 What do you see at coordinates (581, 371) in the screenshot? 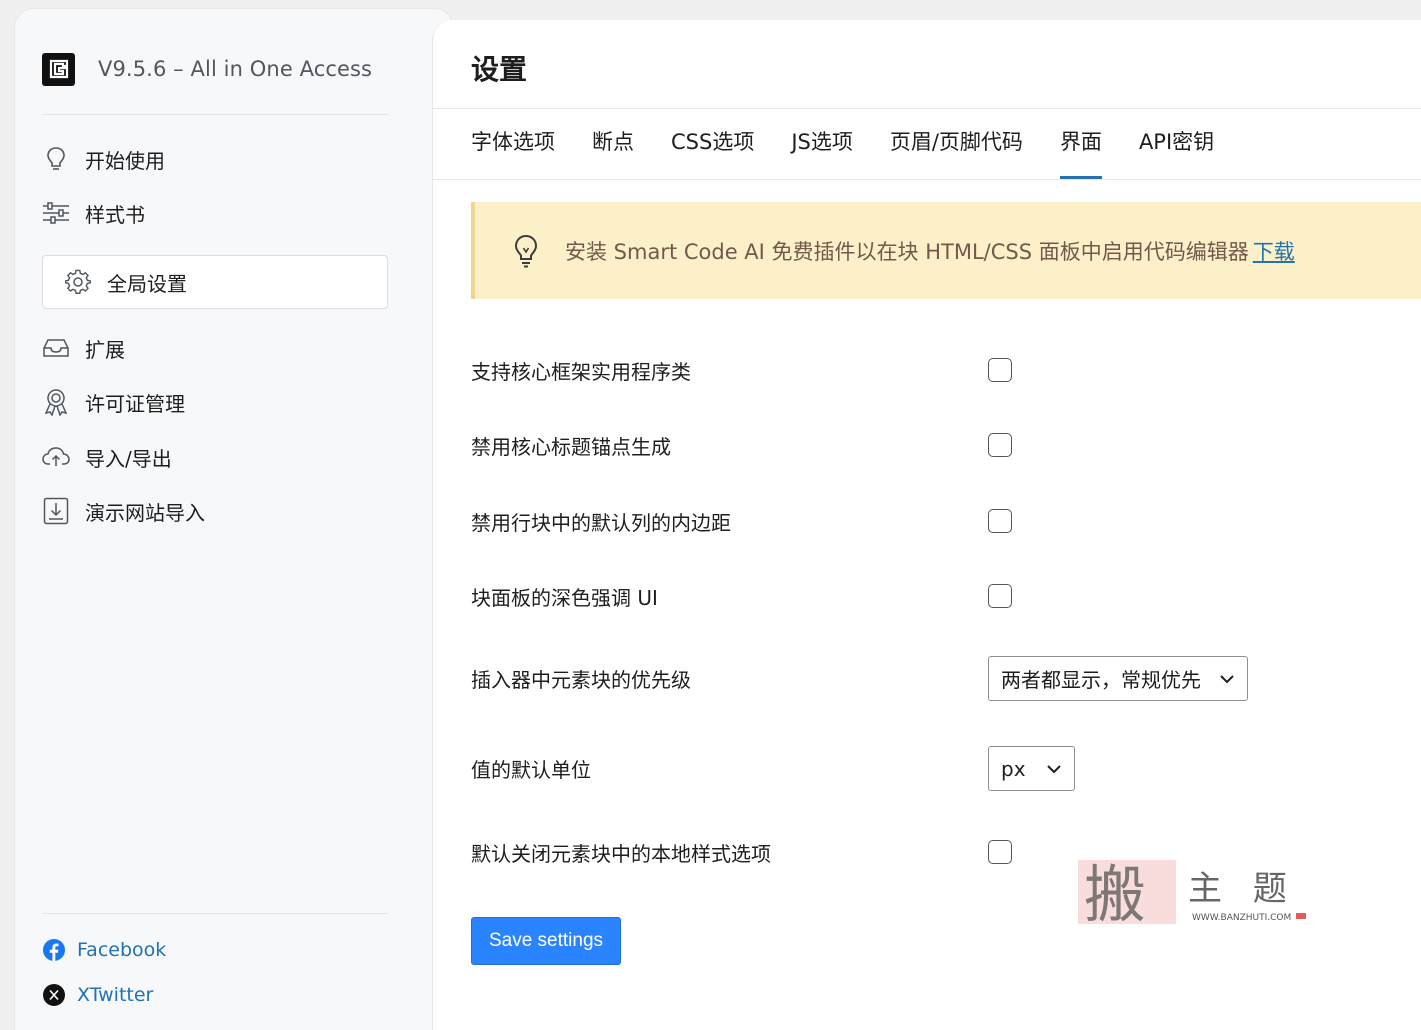
I see `setting-label: 支持核心框架实用程序类` at bounding box center [581, 371].